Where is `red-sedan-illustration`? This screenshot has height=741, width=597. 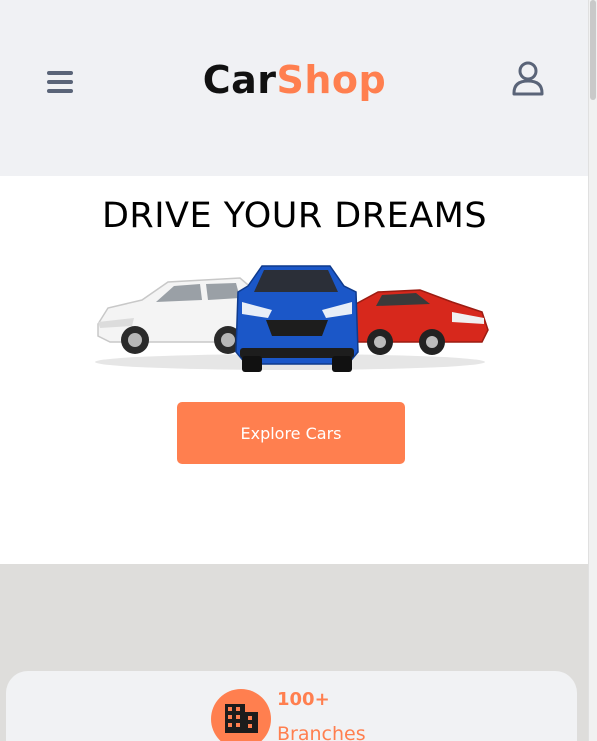
red-sedan-illustration is located at coordinates (418, 322).